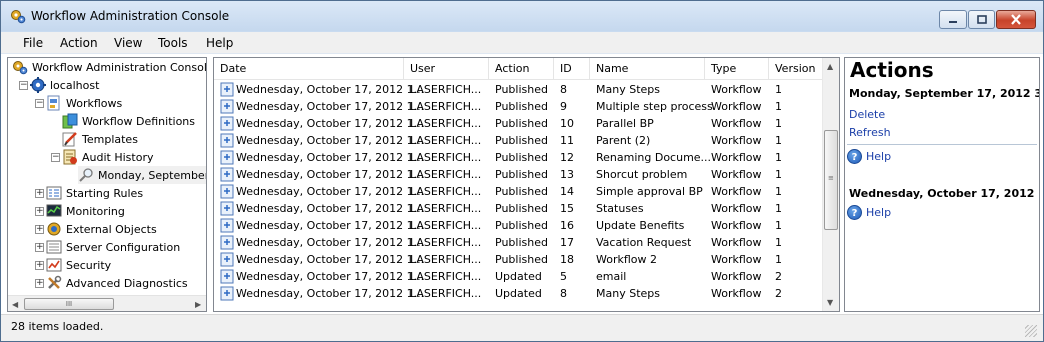 This screenshot has height=342, width=1044. I want to click on column-header-id: ID, so click(572, 69).